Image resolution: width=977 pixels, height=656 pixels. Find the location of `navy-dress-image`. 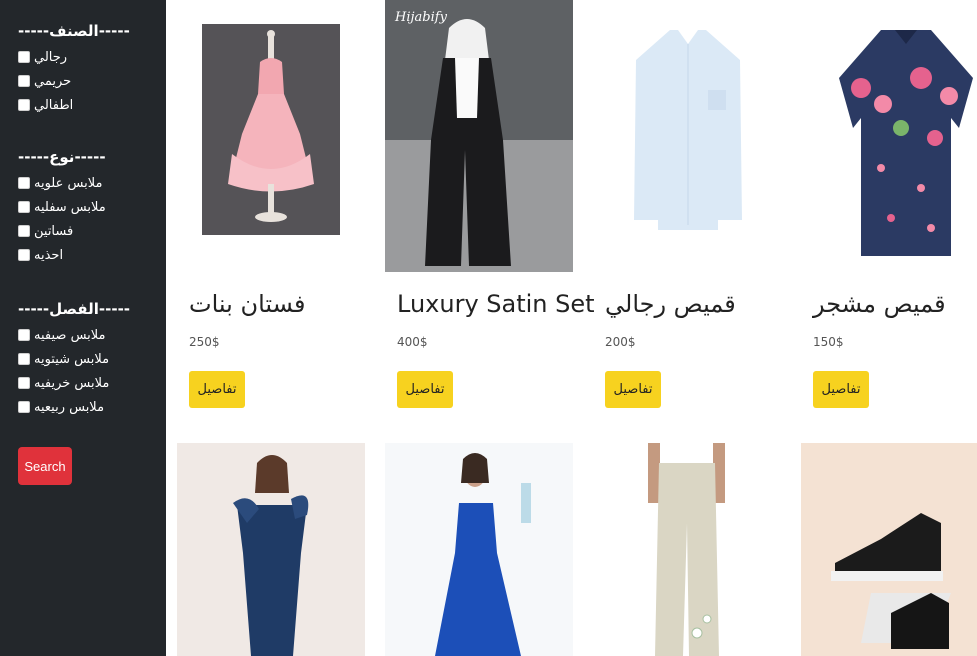

navy-dress-image is located at coordinates (271, 549).